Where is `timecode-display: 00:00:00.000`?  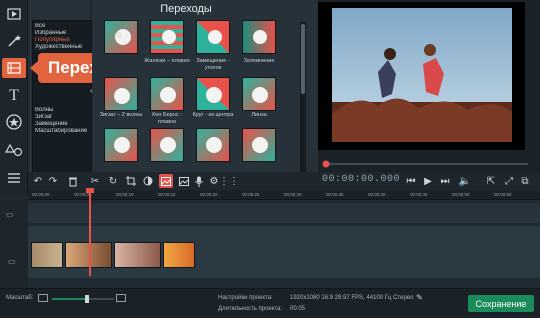
timecode-display: 00:00:00.000 is located at coordinates (361, 179).